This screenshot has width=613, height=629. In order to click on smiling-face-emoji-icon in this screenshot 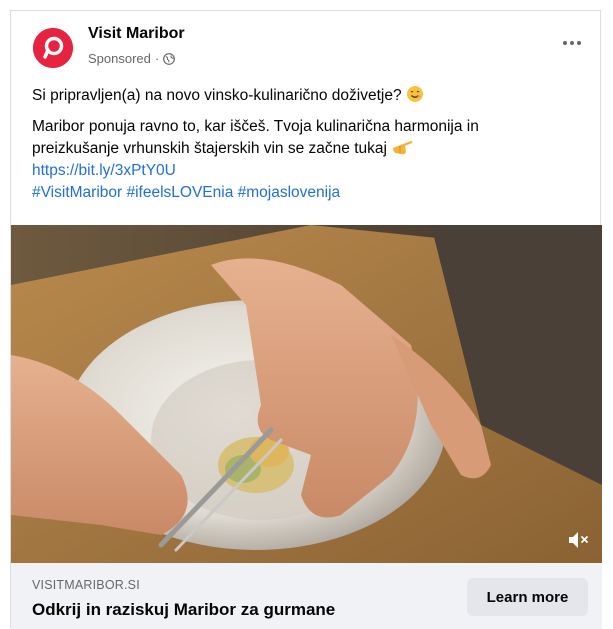, I will do `click(414, 94)`.